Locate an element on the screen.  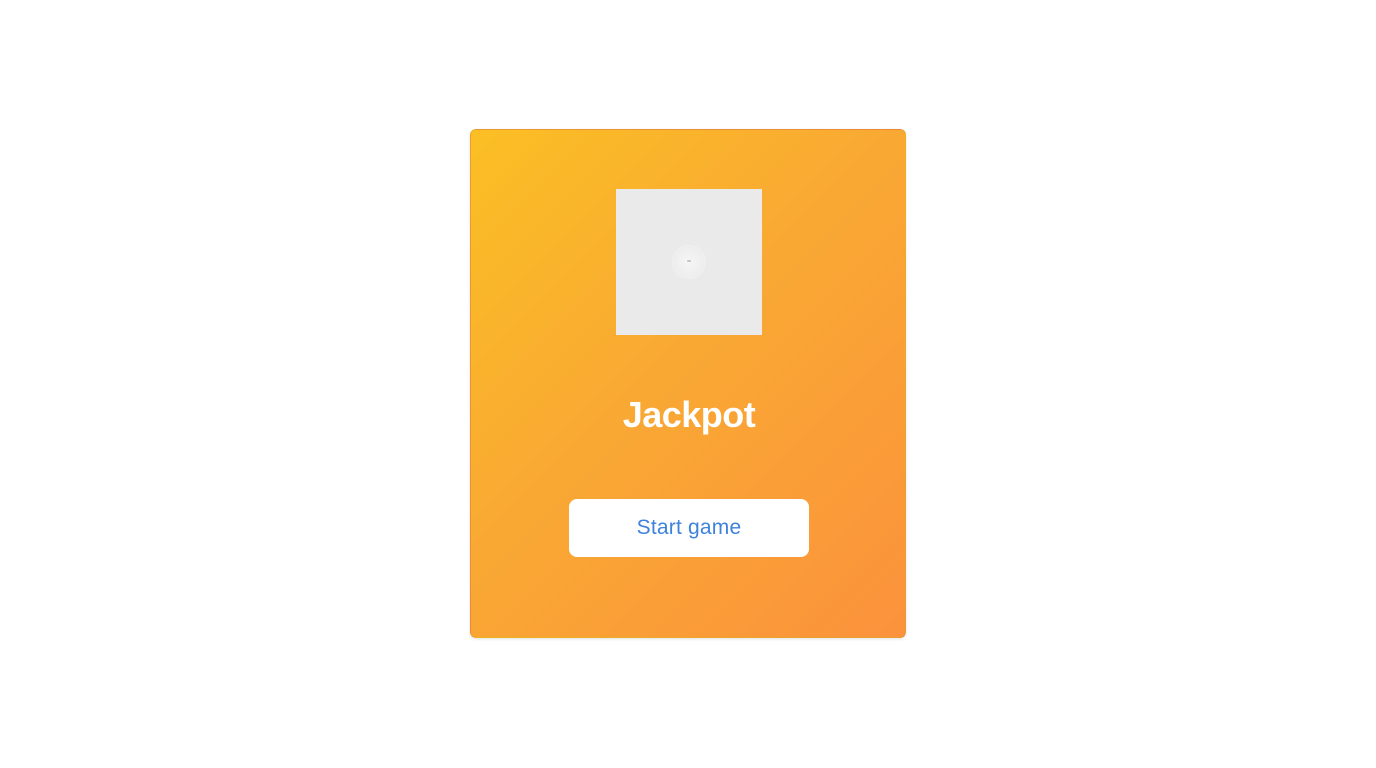
start-game-button: Start game is located at coordinates (689, 528).